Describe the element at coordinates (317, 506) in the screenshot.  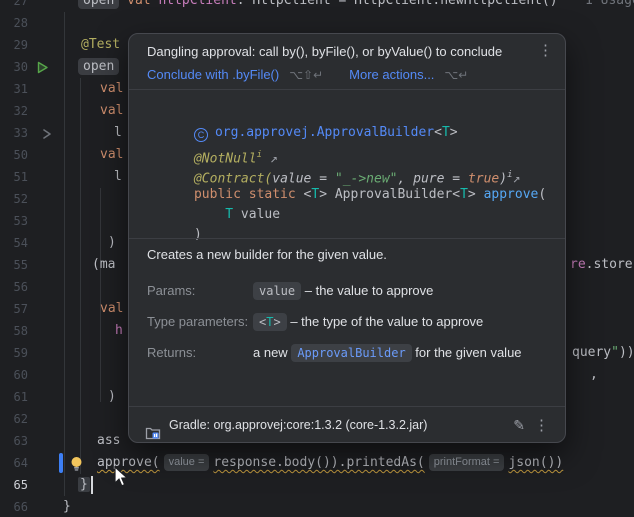
I see `editor-line-66: 66}` at that location.